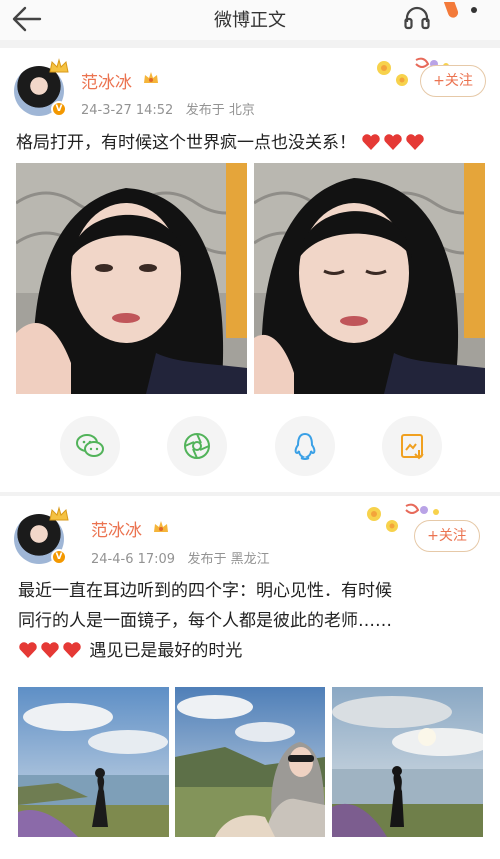 This screenshot has width=500, height=859. I want to click on wechat-icon, so click(90, 445).